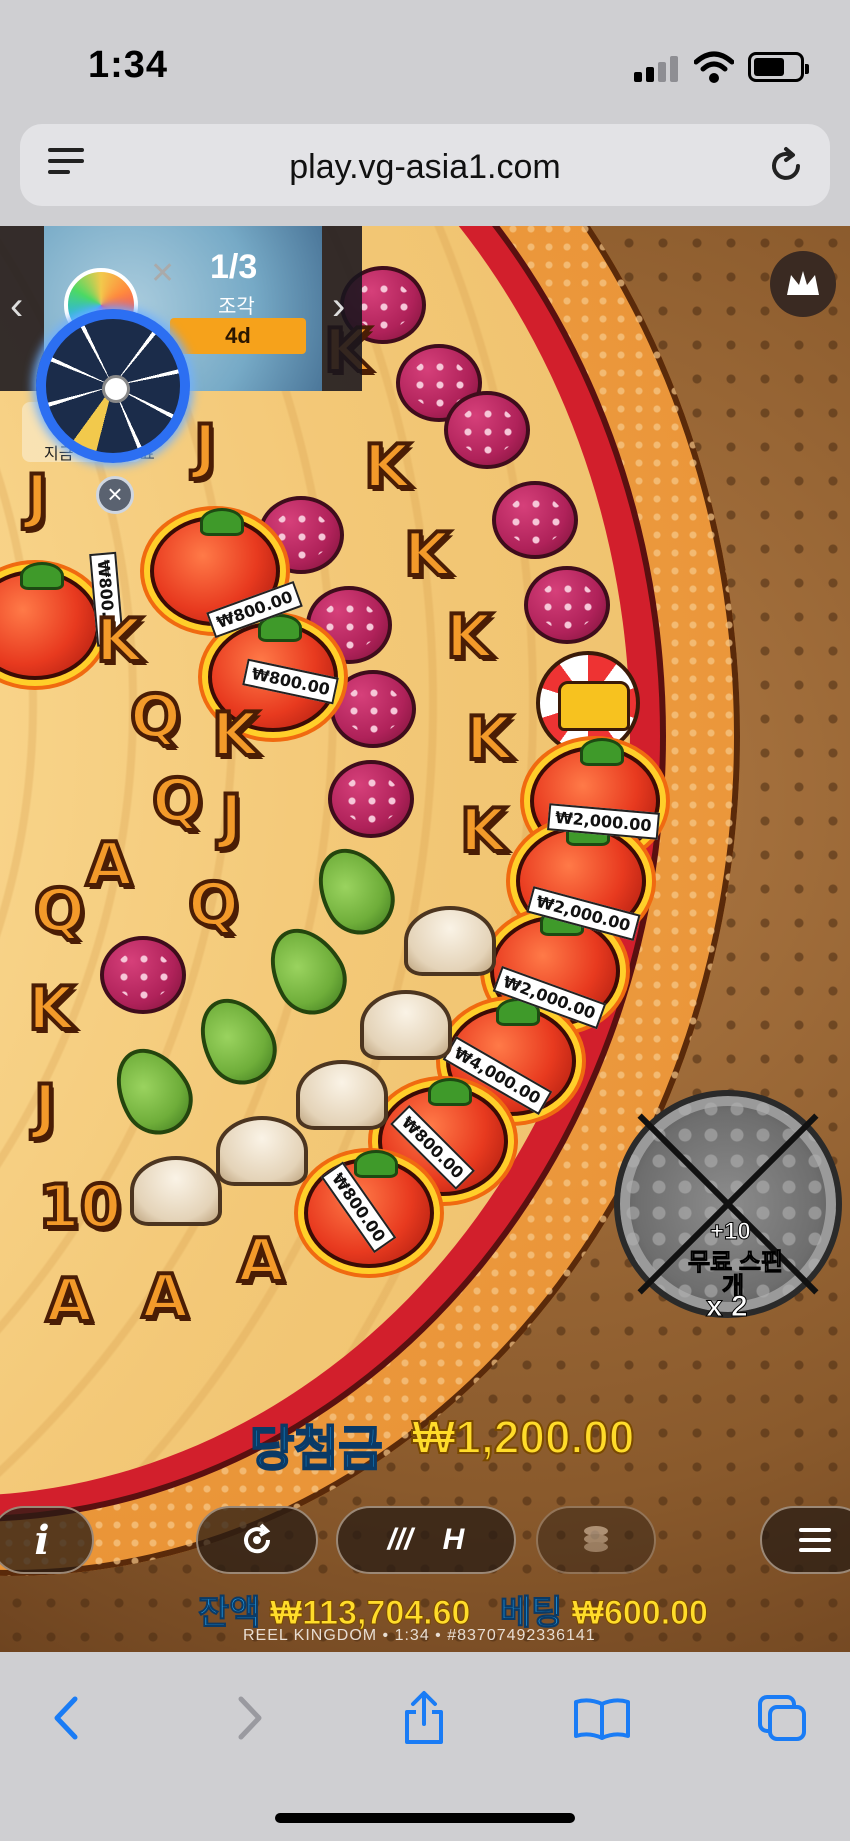  What do you see at coordinates (236, 307) in the screenshot?
I see `promo-label: 조각` at bounding box center [236, 307].